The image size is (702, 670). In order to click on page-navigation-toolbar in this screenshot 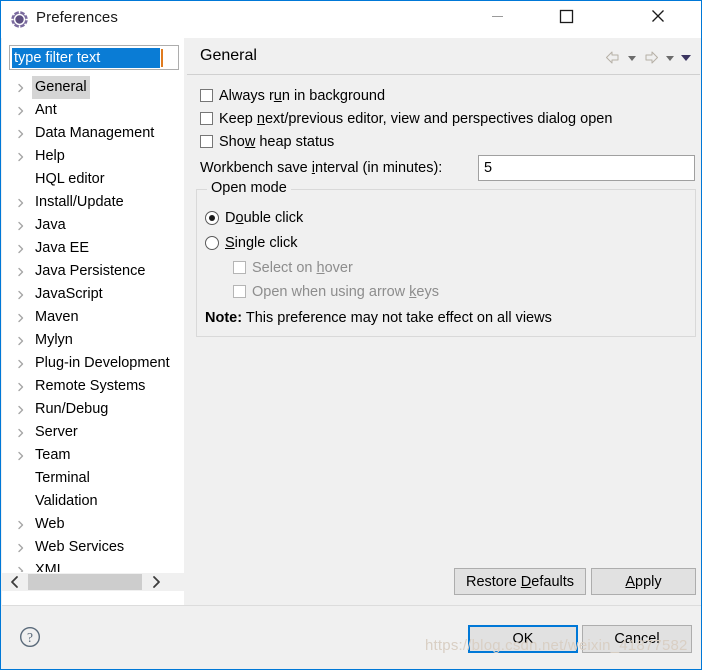, I will do `click(648, 58)`.